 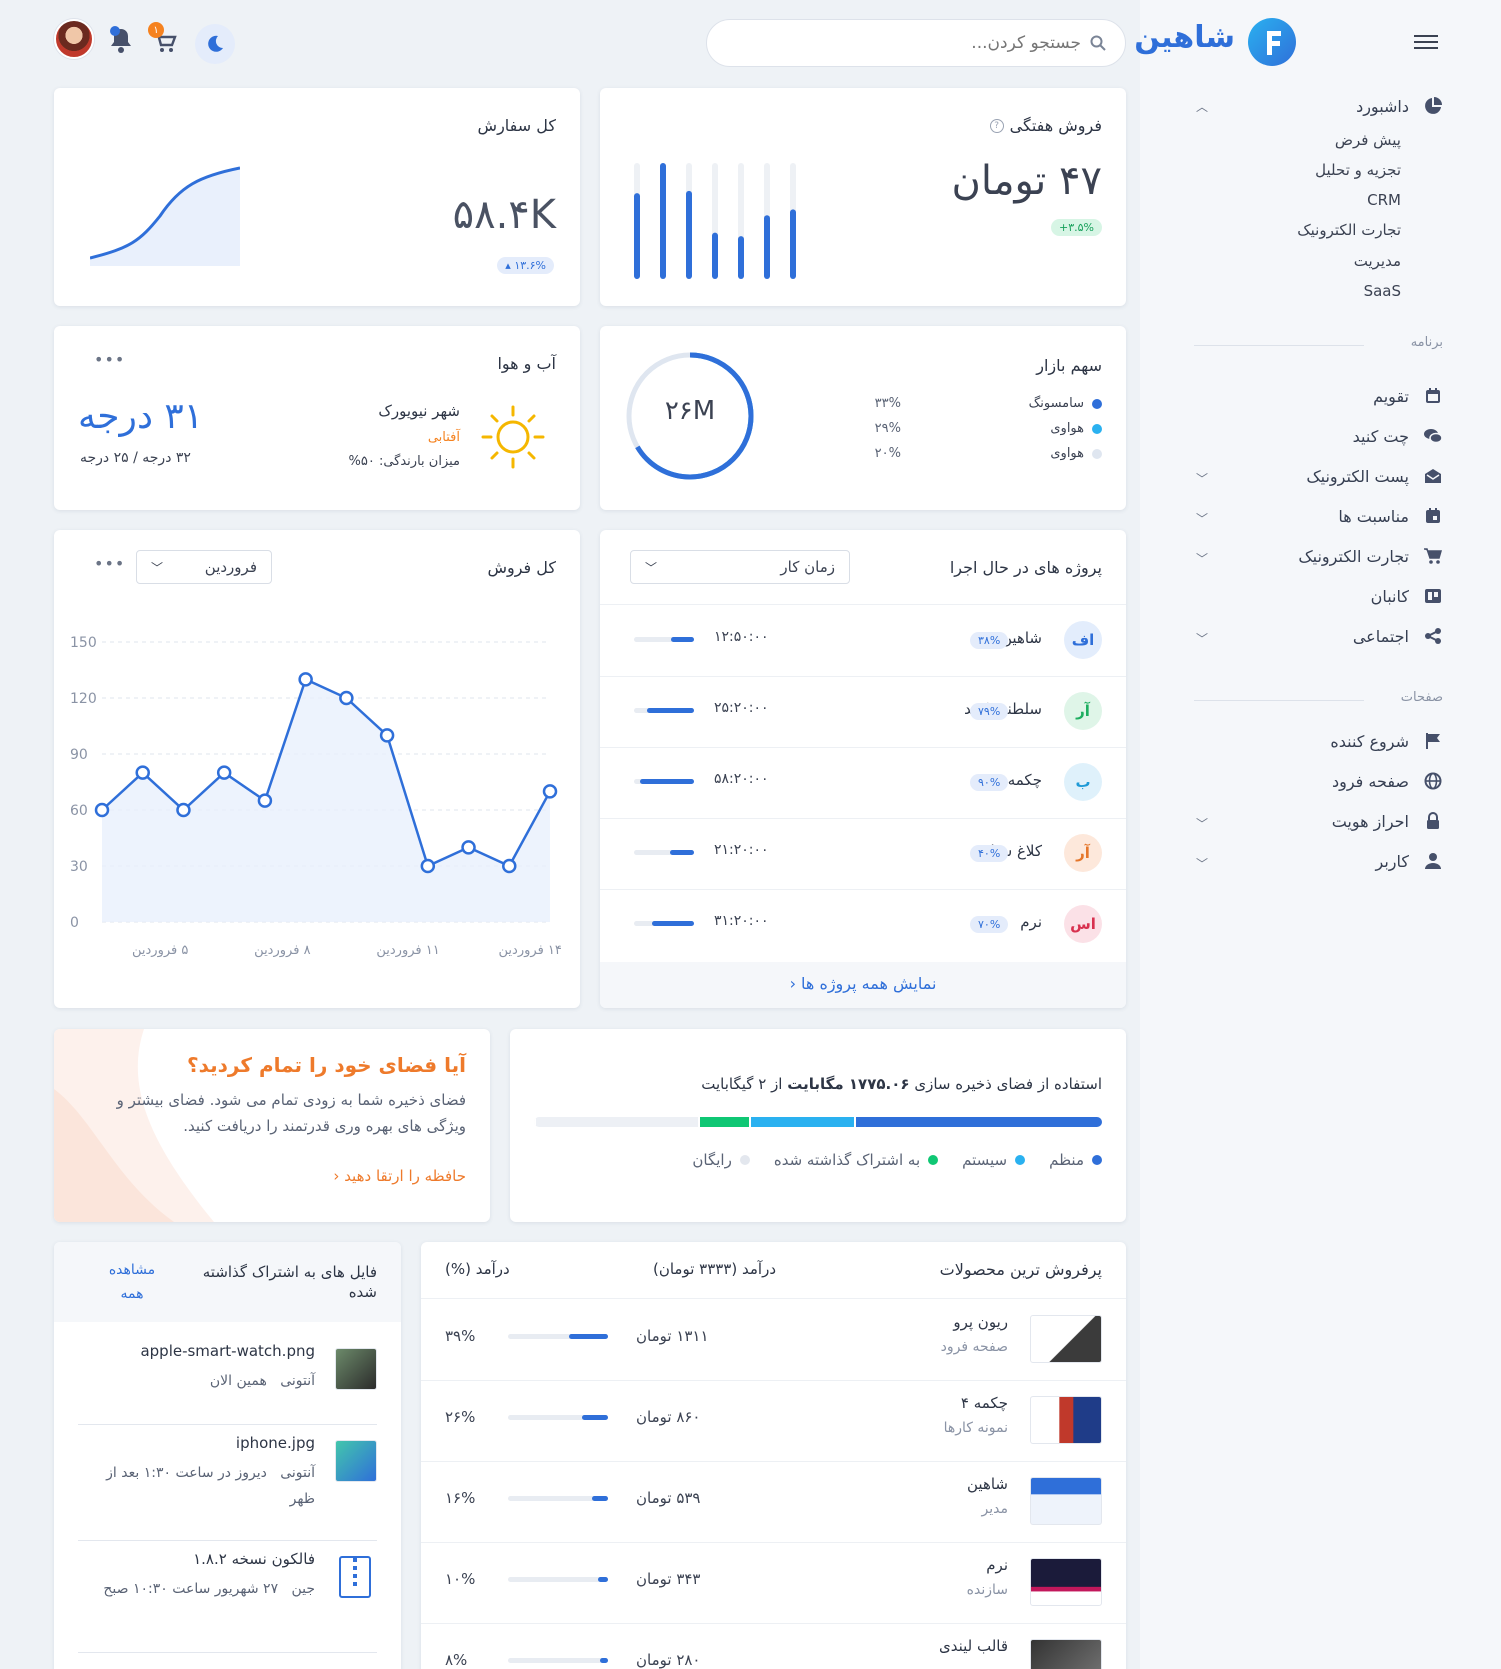 What do you see at coordinates (1031, 922) in the screenshot?
I see `project-name: نرم` at bounding box center [1031, 922].